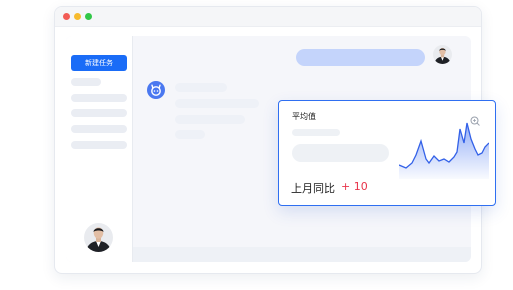 The width and height of the screenshot is (513, 290). I want to click on bot-icon, so click(156, 90).